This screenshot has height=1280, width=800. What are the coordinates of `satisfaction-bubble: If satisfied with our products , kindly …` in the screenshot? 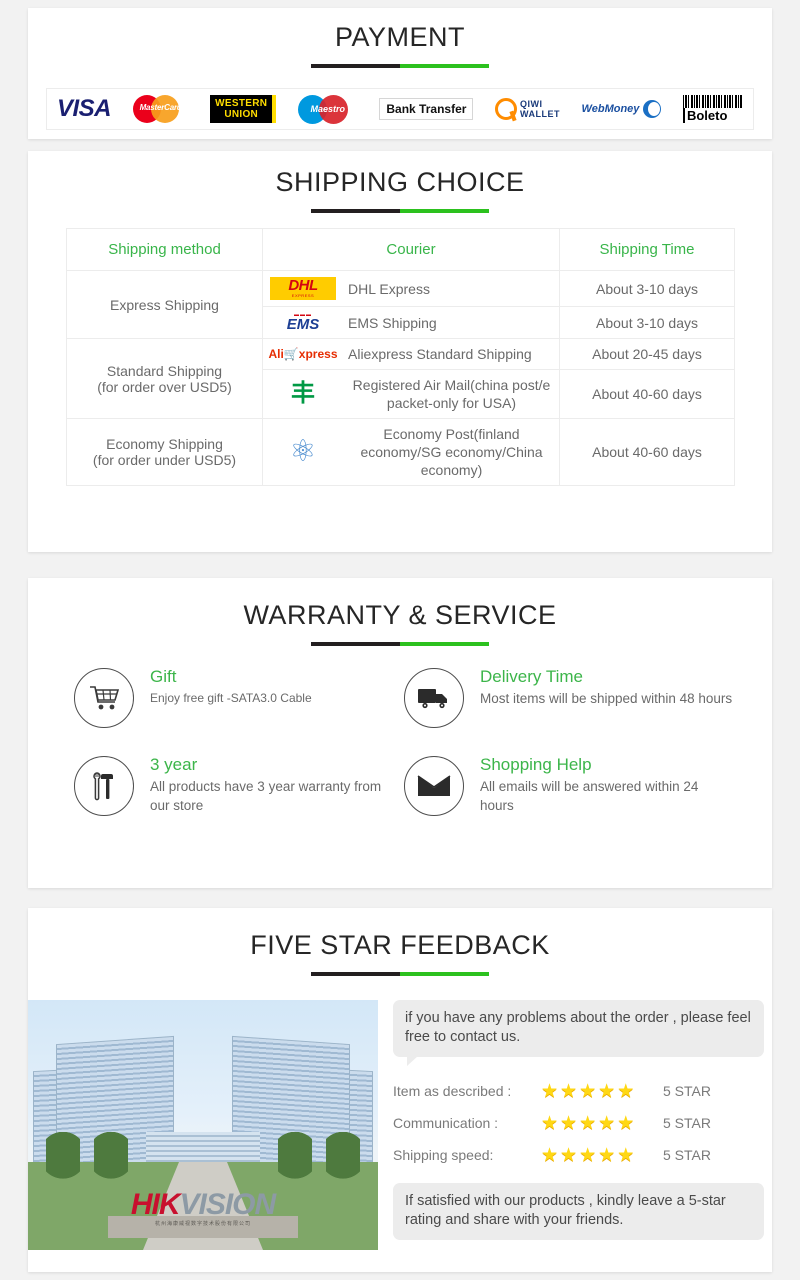 It's located at (578, 1211).